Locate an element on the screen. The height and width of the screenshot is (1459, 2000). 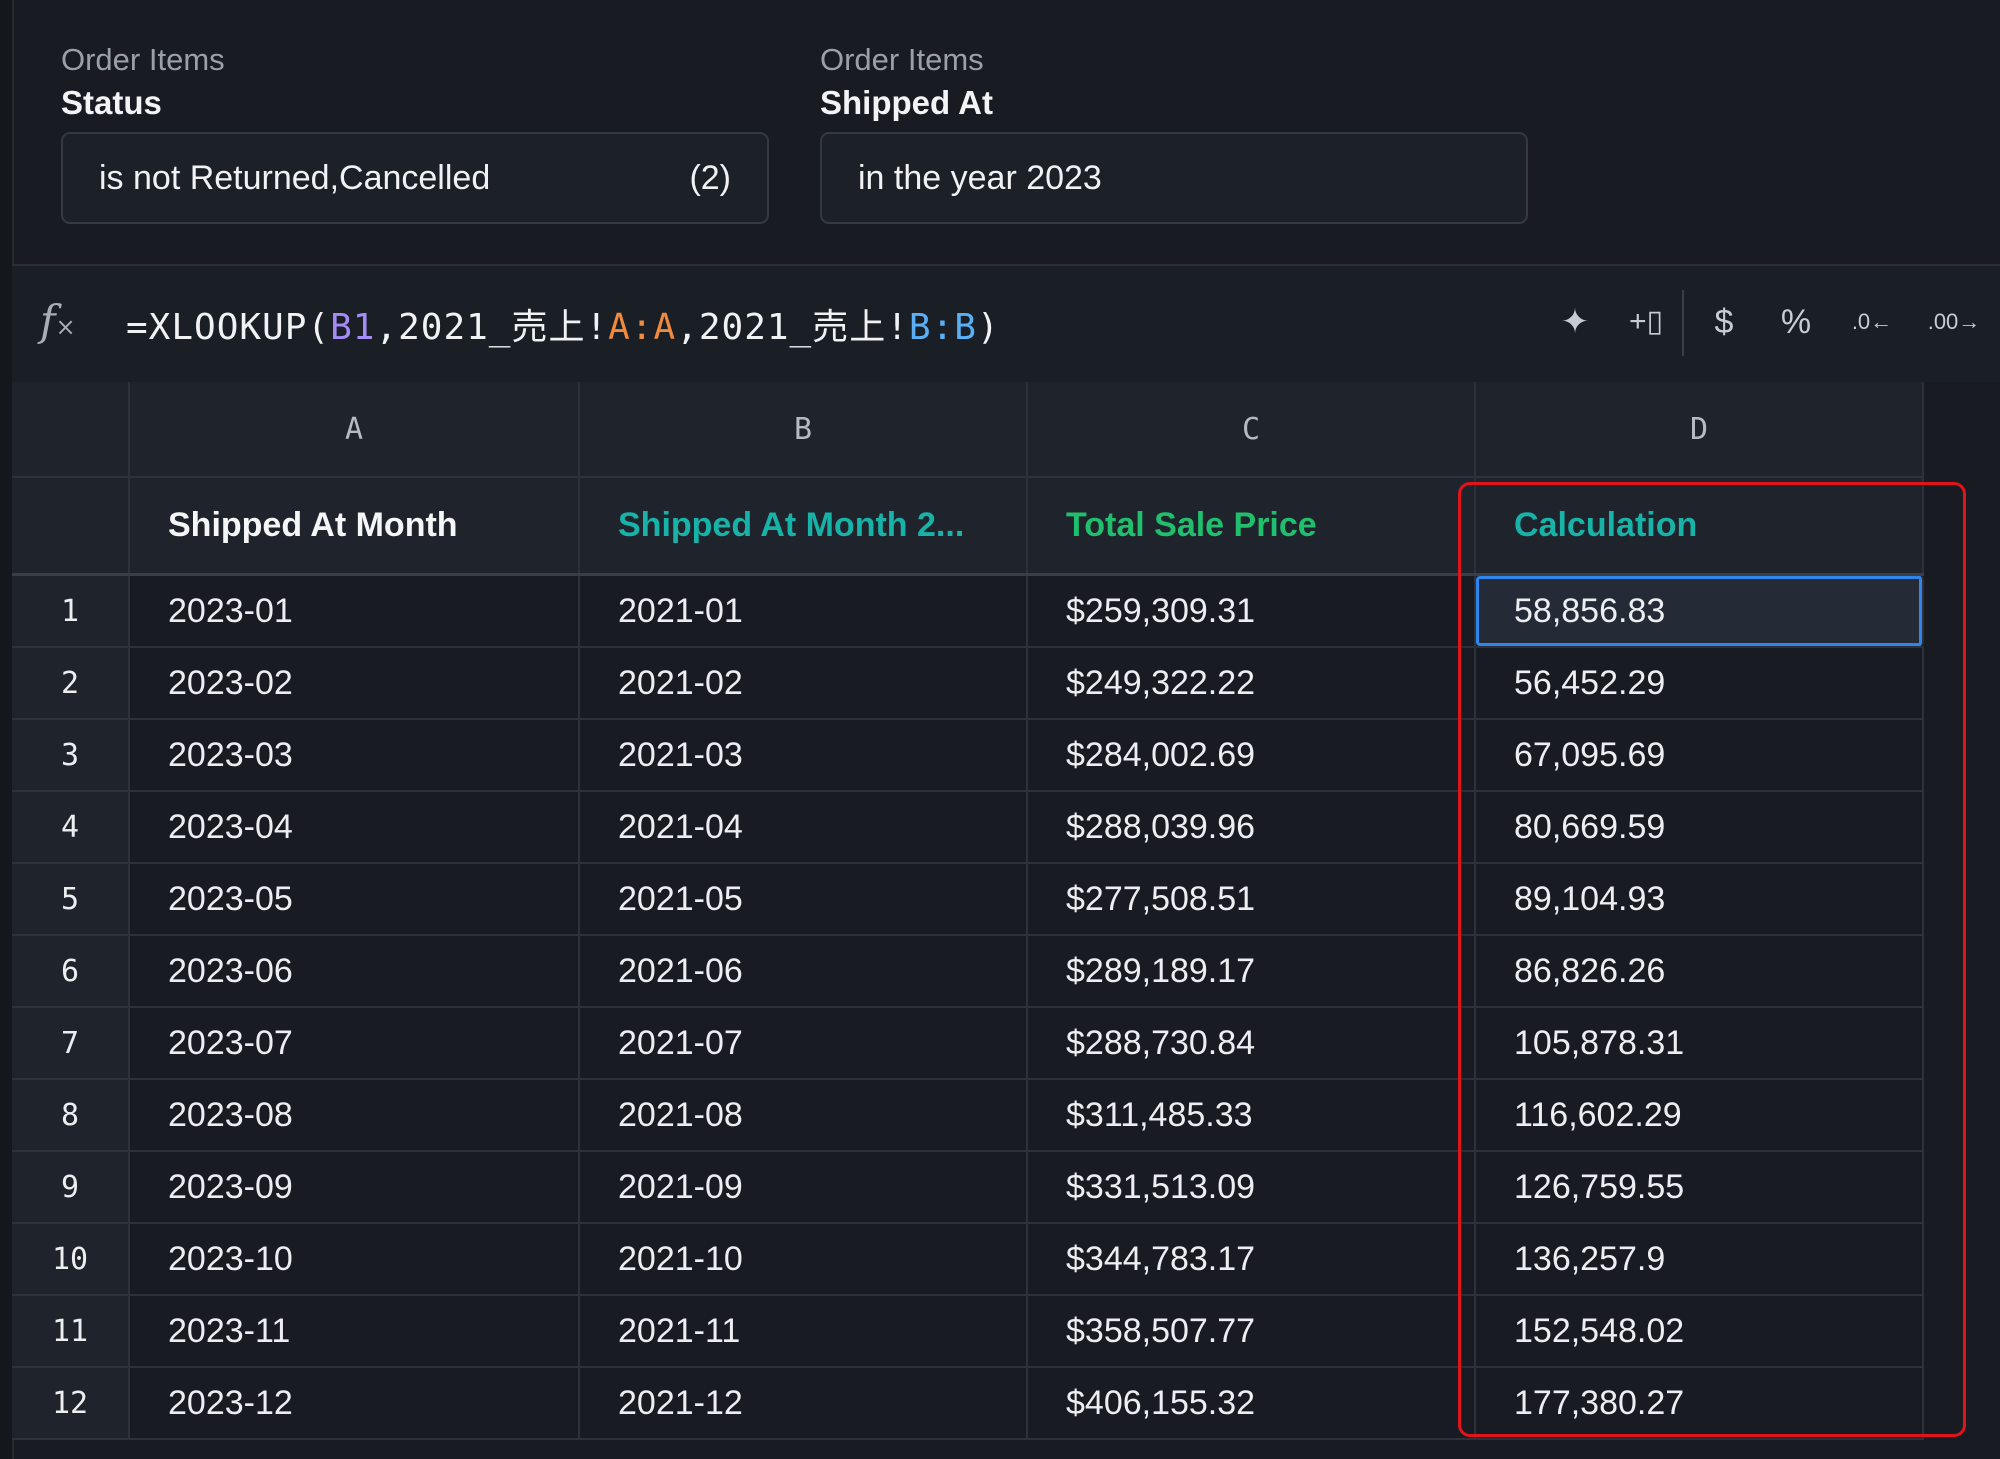
cell-a: 2023-03 is located at coordinates (355, 755).